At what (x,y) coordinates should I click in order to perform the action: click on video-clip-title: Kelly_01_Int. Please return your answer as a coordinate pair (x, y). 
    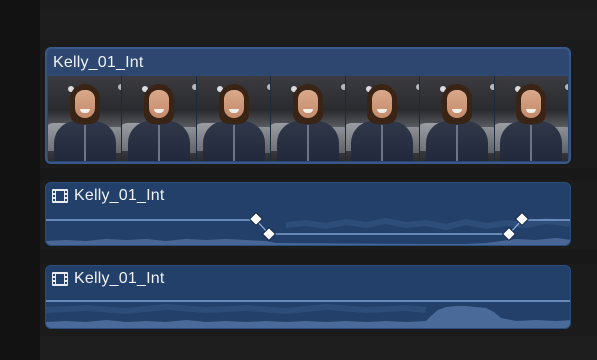
    Looking at the image, I should click on (98, 62).